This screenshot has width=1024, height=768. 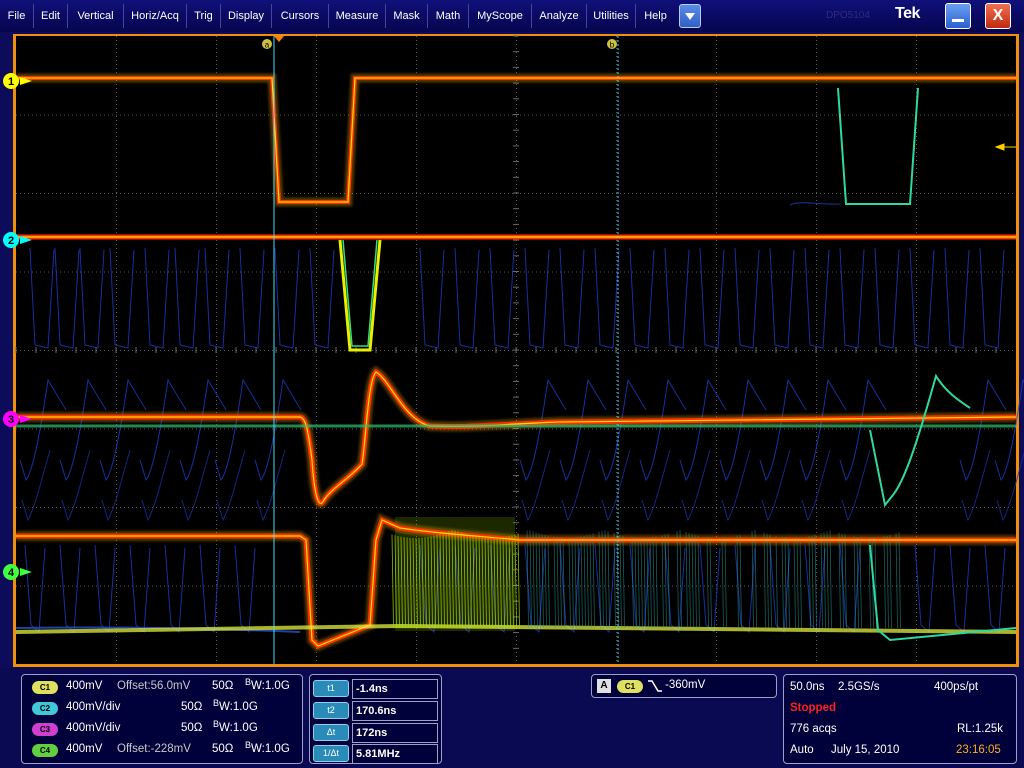 I want to click on svg-text: 1, so click(x=11, y=82).